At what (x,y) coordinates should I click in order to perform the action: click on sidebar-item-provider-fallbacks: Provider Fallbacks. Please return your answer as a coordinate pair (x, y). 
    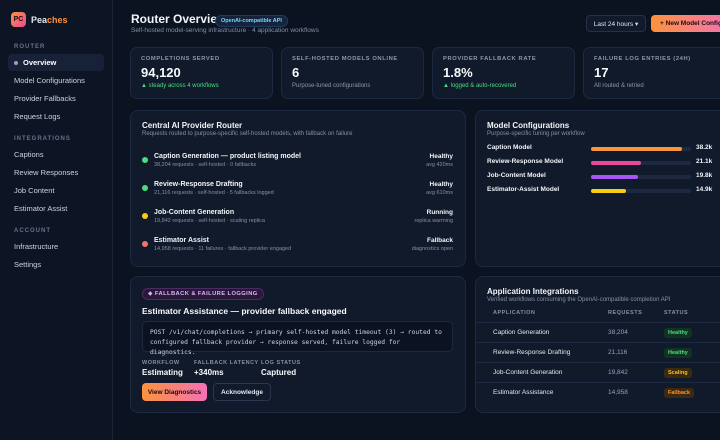
    Looking at the image, I should click on (56, 98).